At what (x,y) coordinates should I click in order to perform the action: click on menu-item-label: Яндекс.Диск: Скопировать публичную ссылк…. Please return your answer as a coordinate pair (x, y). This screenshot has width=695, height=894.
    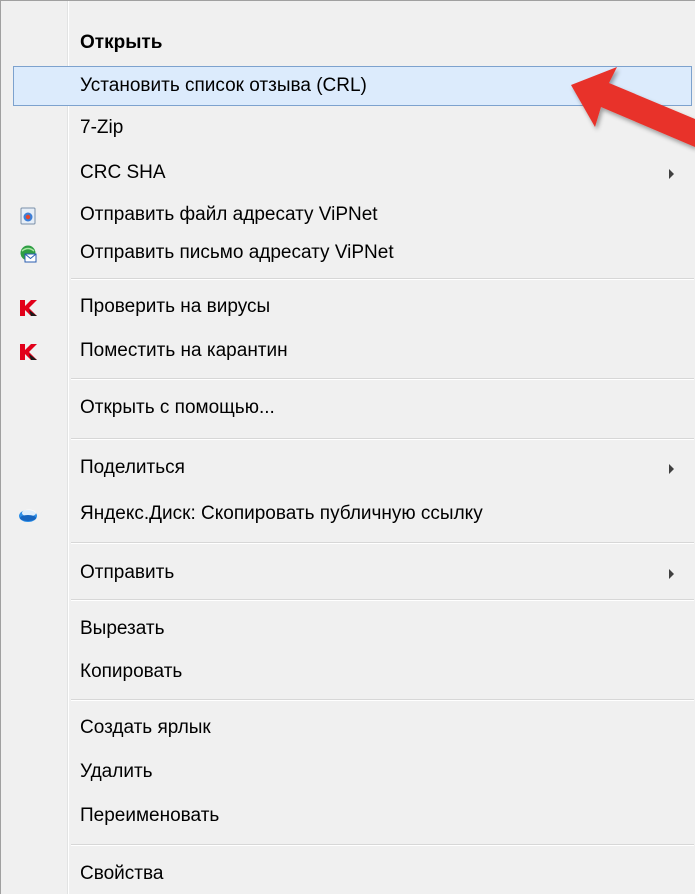
    Looking at the image, I should click on (281, 513).